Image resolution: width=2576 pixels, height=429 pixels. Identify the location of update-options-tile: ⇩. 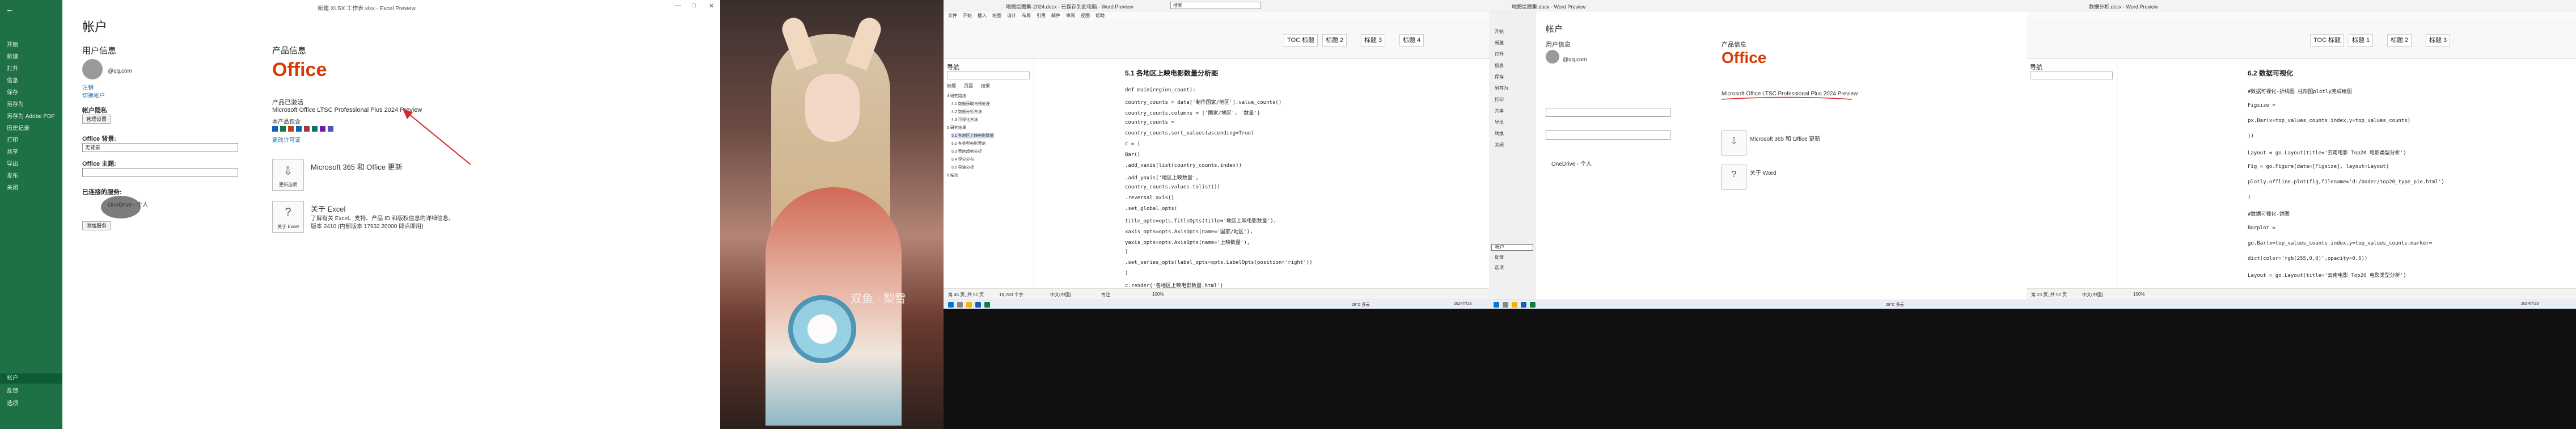
(1733, 143).